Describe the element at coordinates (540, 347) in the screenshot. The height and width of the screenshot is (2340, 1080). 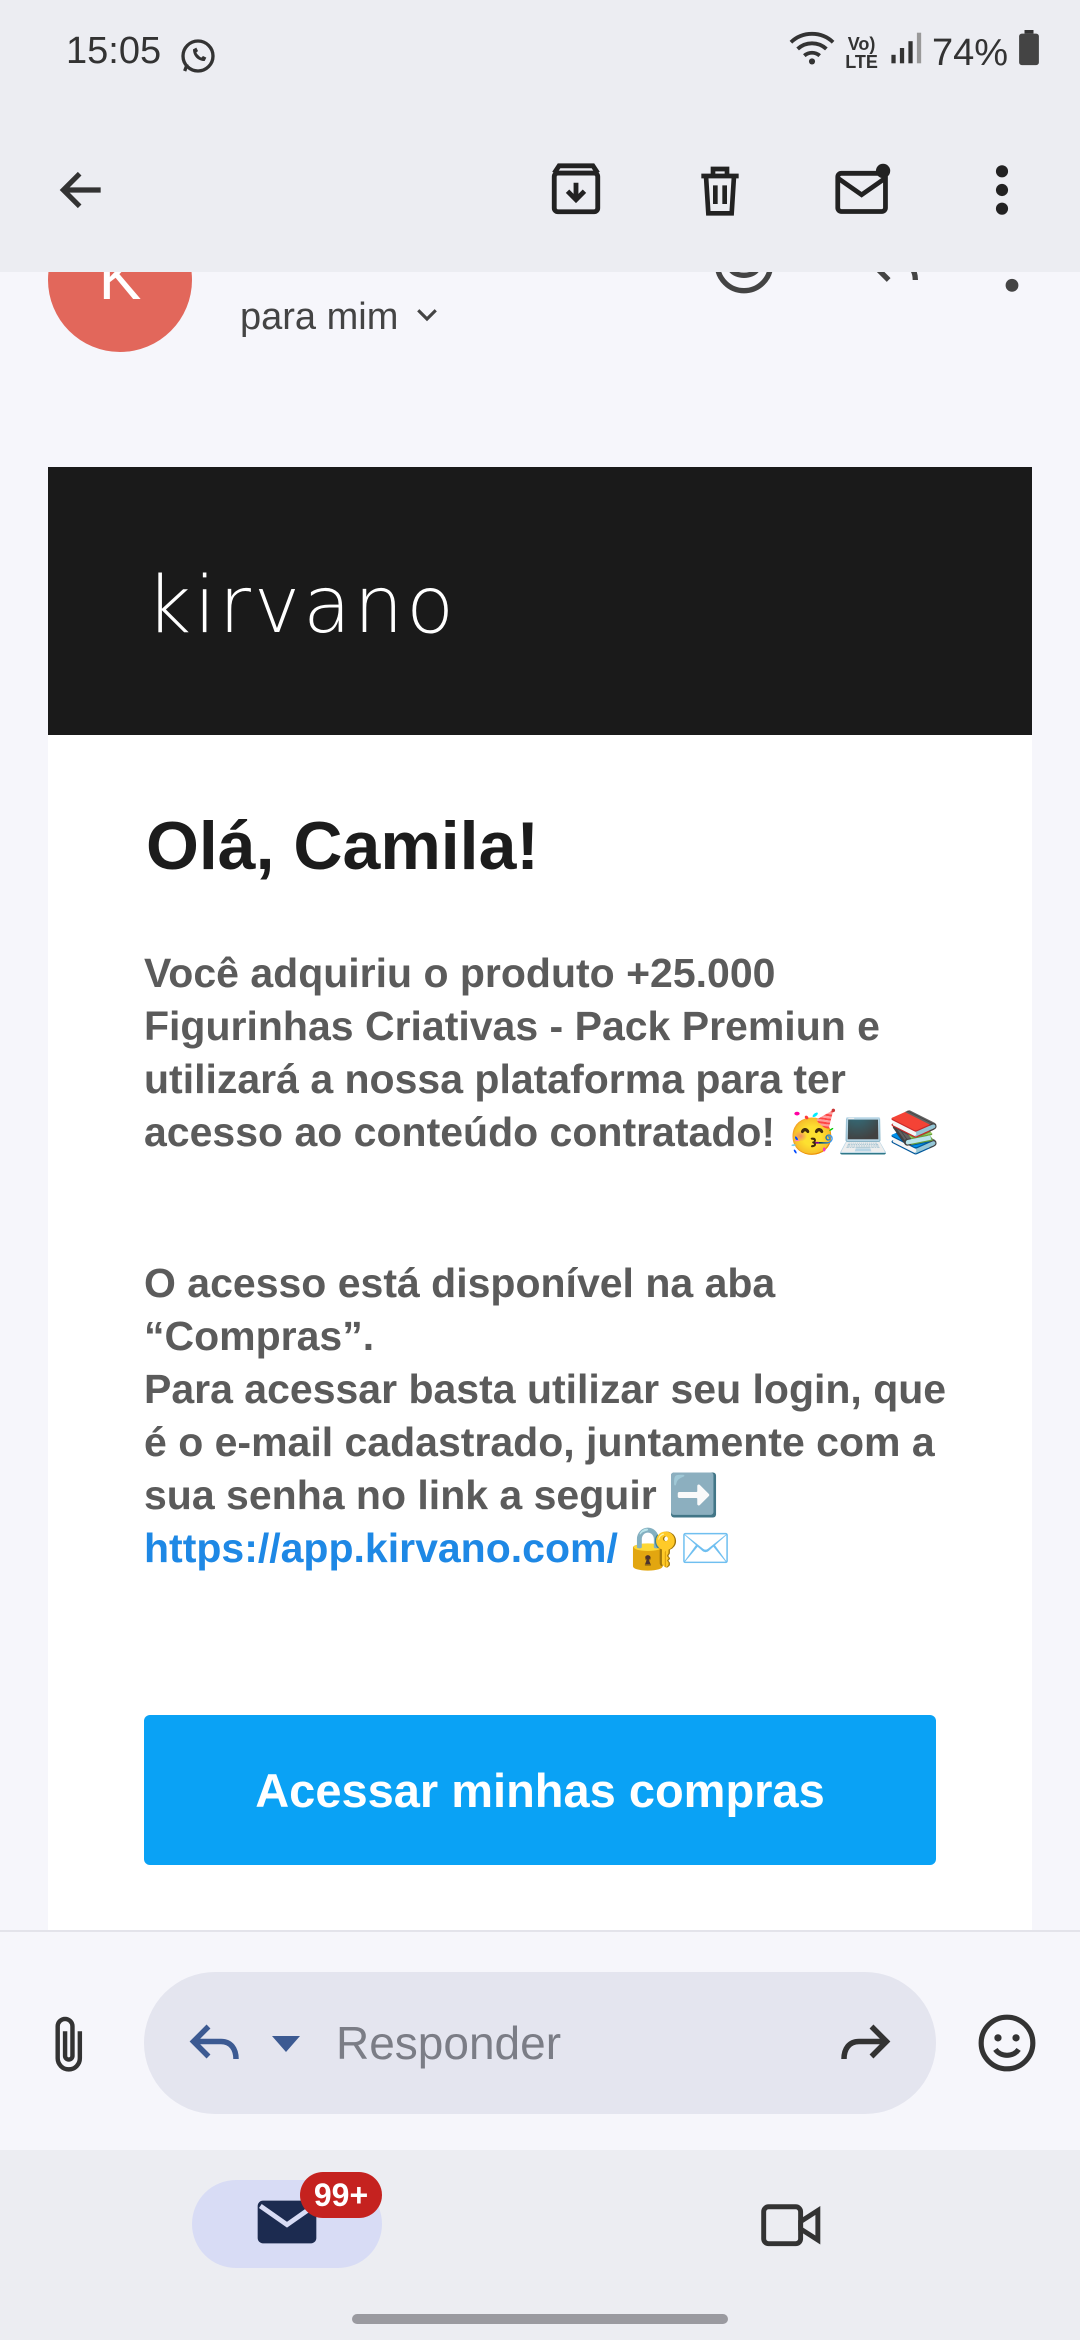
I see `message-sender-header: K para mim` at that location.